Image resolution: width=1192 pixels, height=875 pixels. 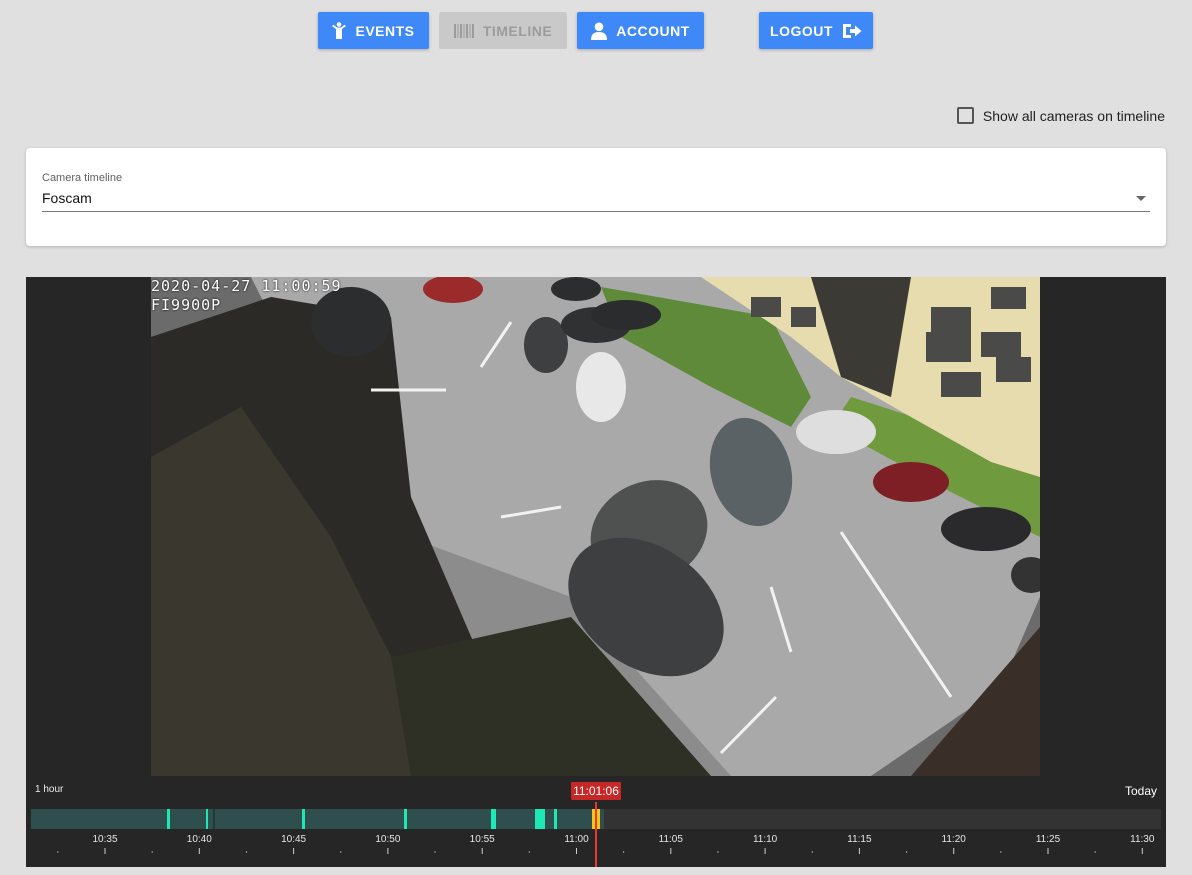 I want to click on camera-select-underline, so click(x=596, y=211).